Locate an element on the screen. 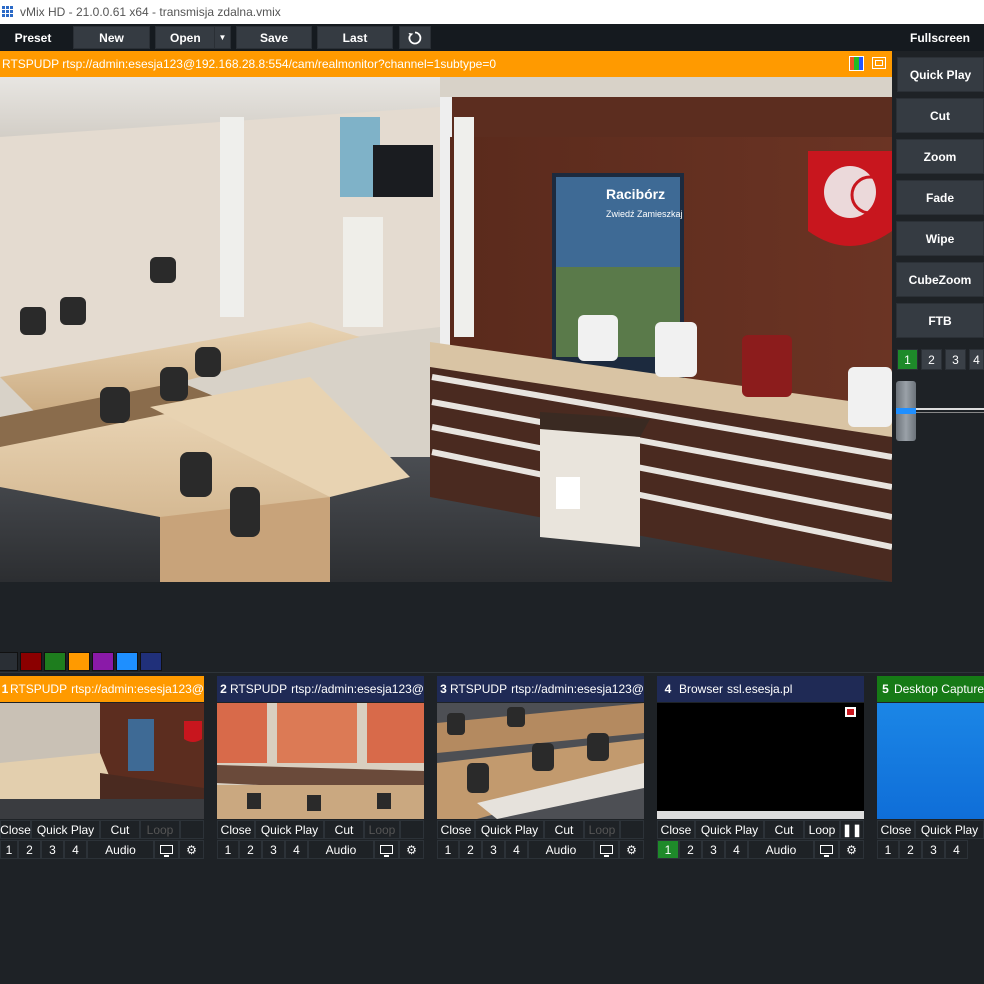 The width and height of the screenshot is (984, 984). fullscreen-button: Fullscreen is located at coordinates (940, 37).